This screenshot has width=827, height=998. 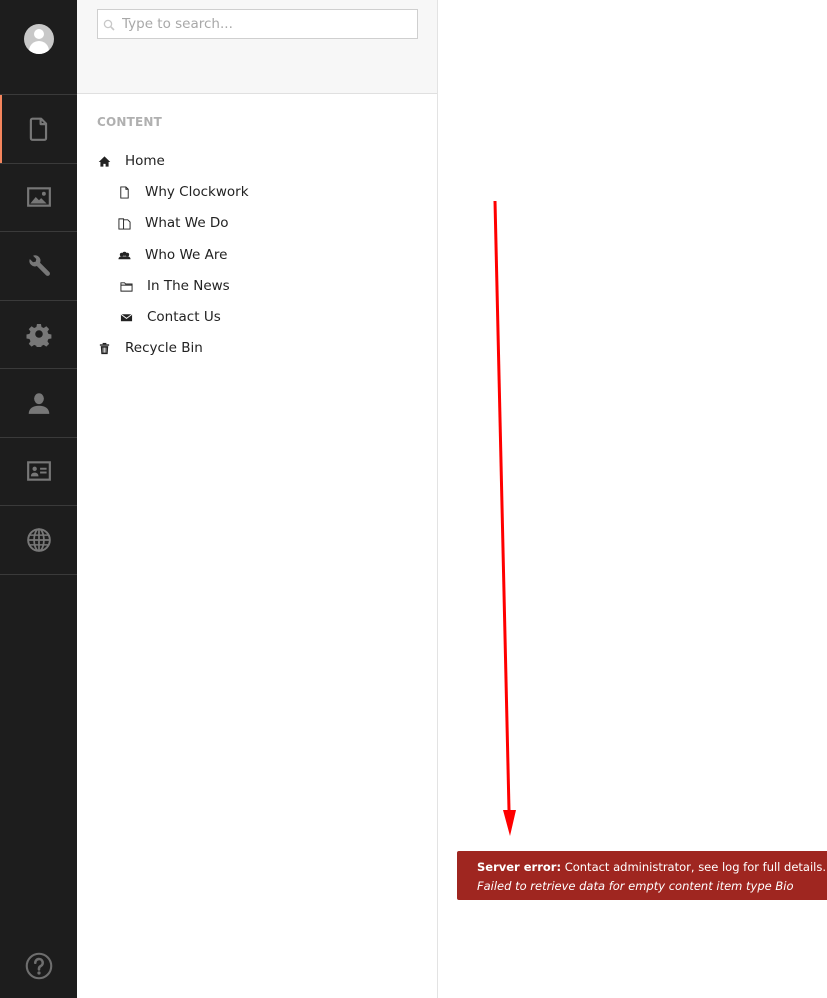 What do you see at coordinates (197, 192) in the screenshot?
I see `tree-node-label: Why Clockwork` at bounding box center [197, 192].